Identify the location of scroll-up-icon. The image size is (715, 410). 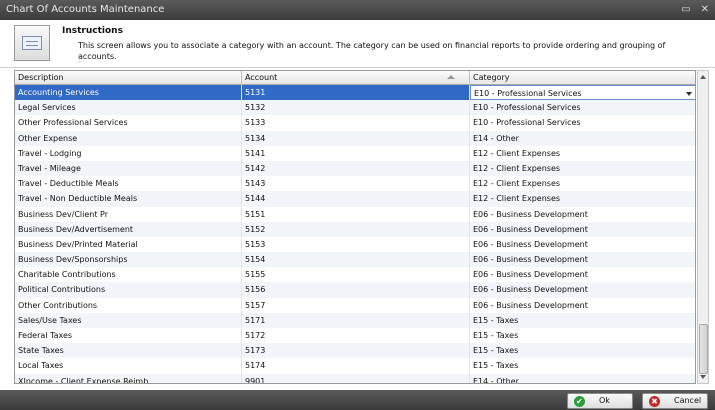
(703, 77).